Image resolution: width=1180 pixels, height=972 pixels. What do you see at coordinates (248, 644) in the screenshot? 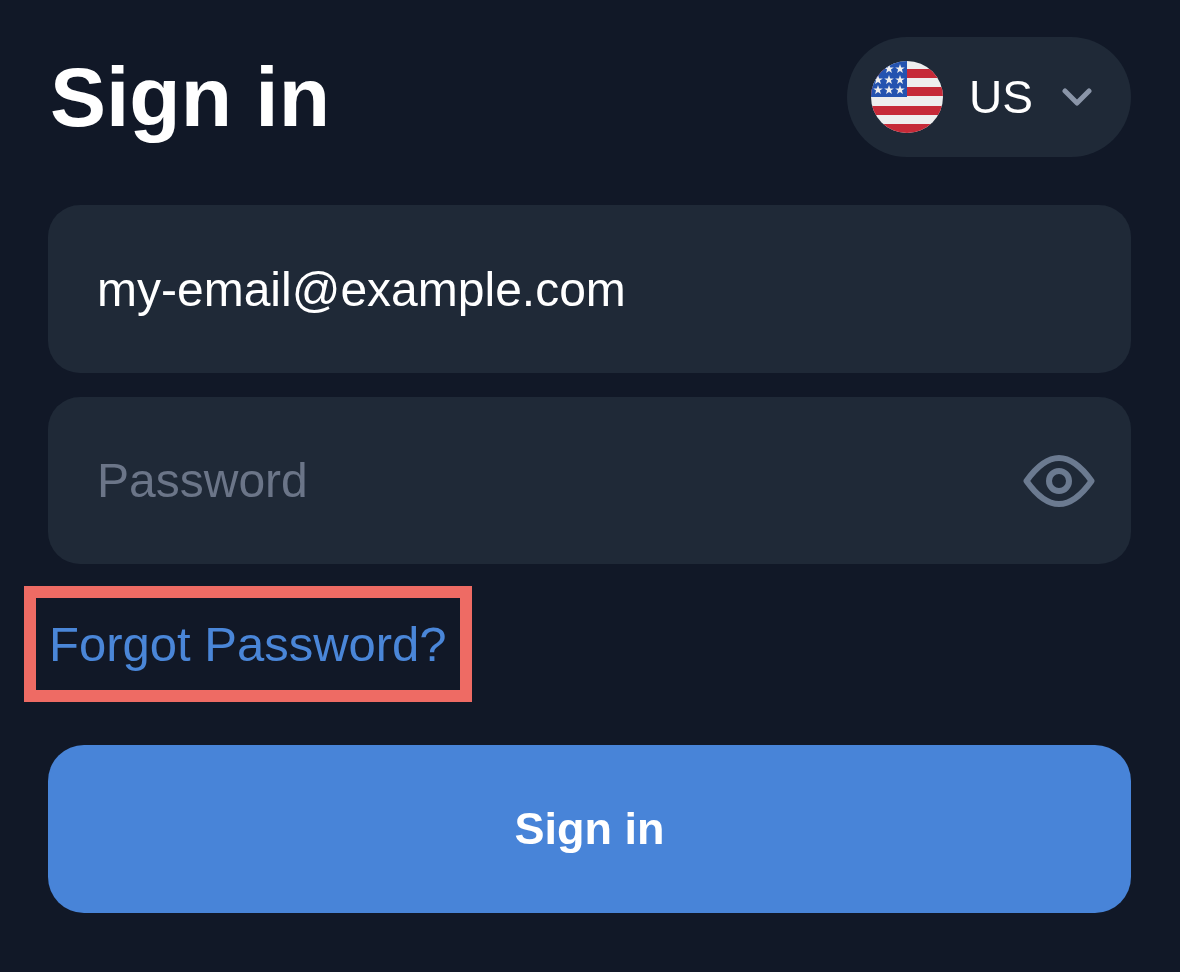
I see `forgot-password-link: Forgot Password?` at bounding box center [248, 644].